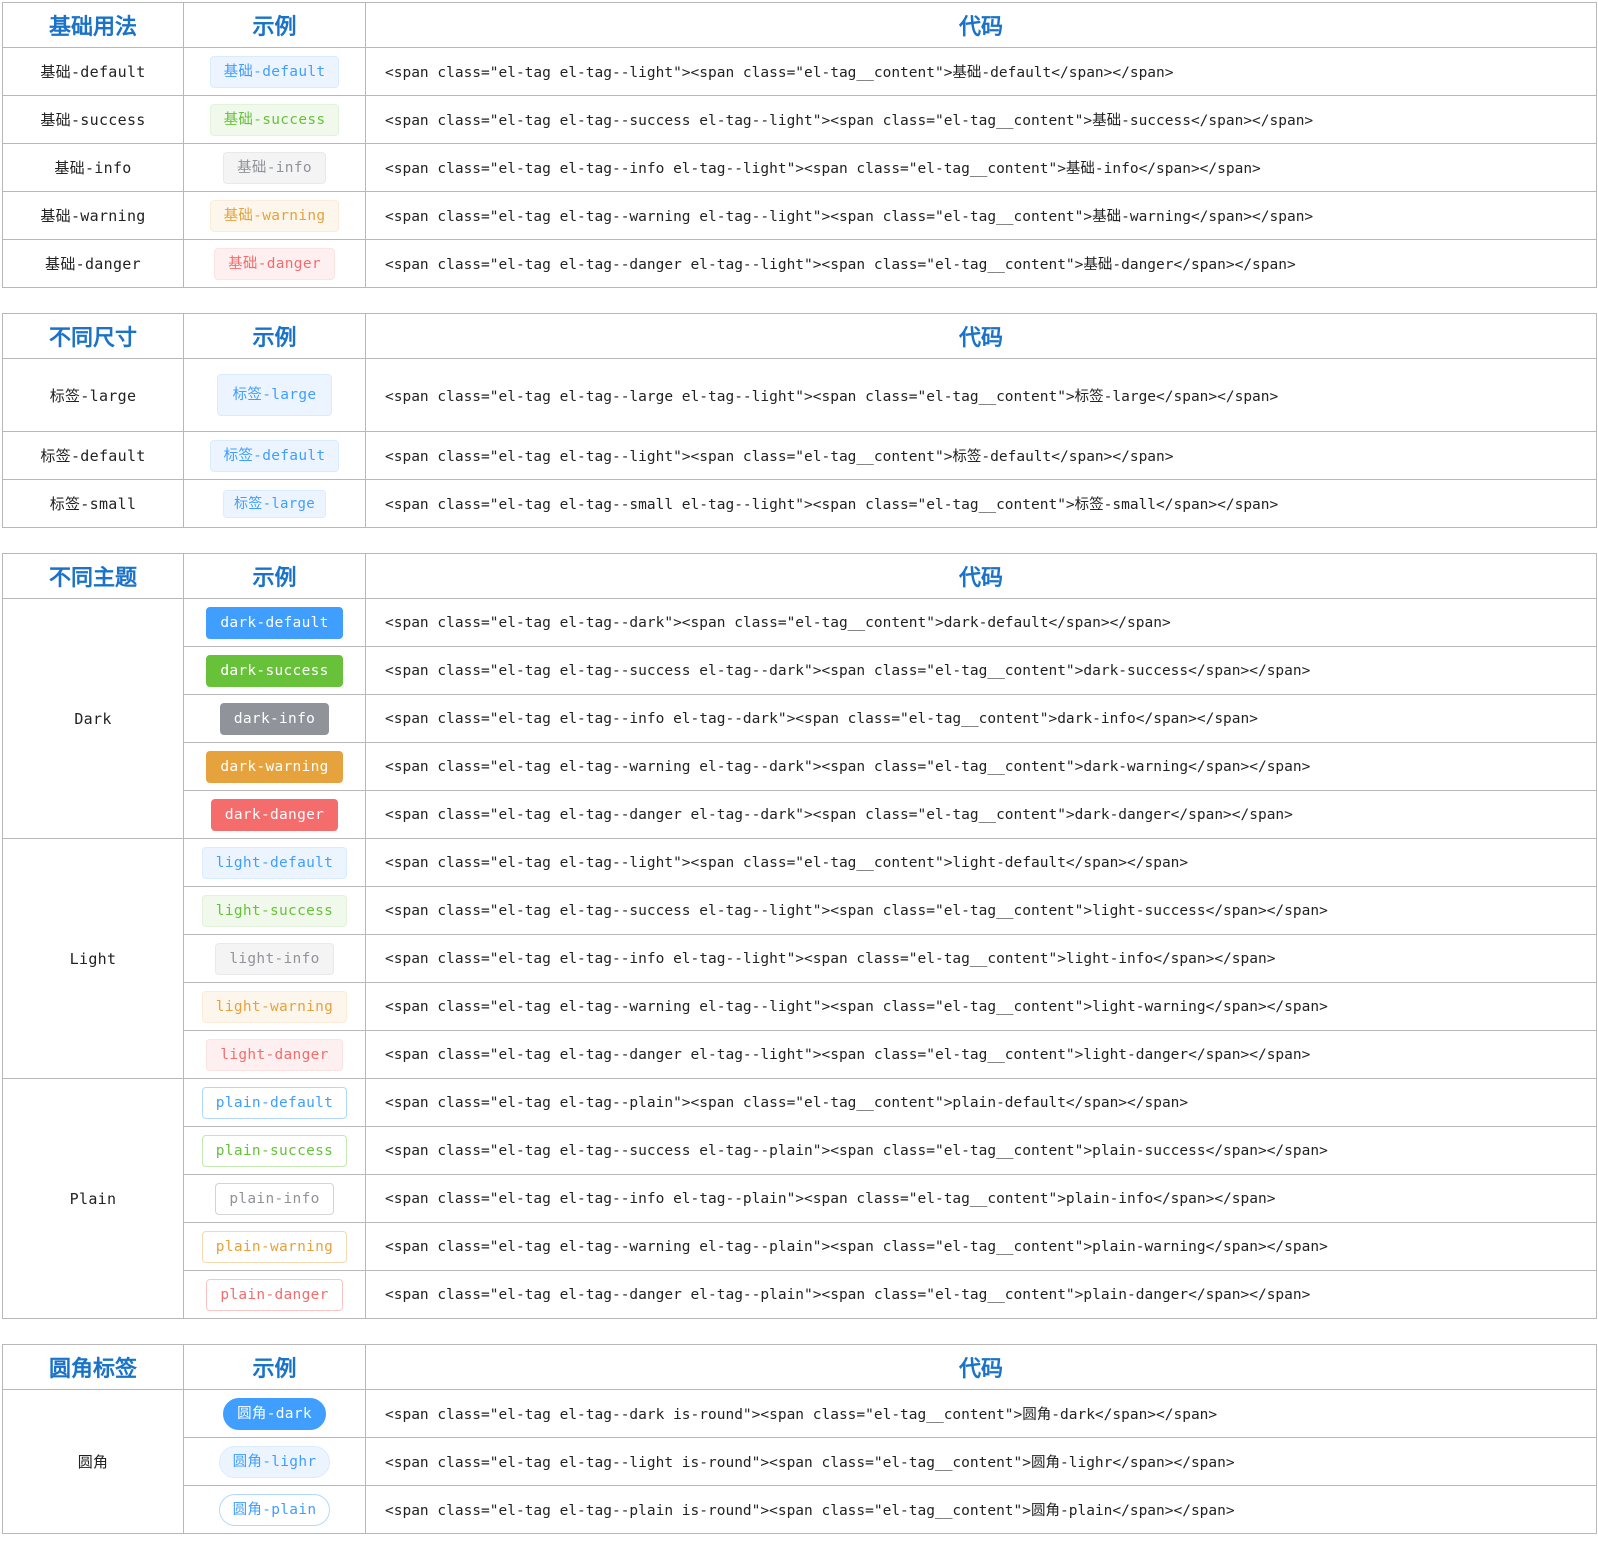  Describe the element at coordinates (93, 1198) in the screenshot. I see `group-label-plain: Plain` at that location.